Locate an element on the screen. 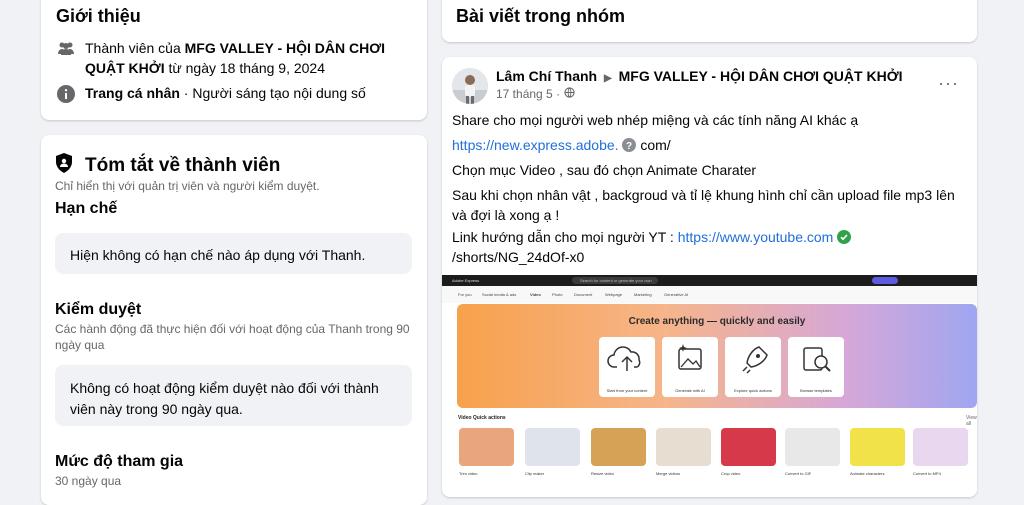 This screenshot has height=505, width=1024. moderation-heading: Kiểm duyệt is located at coordinates (98, 309).